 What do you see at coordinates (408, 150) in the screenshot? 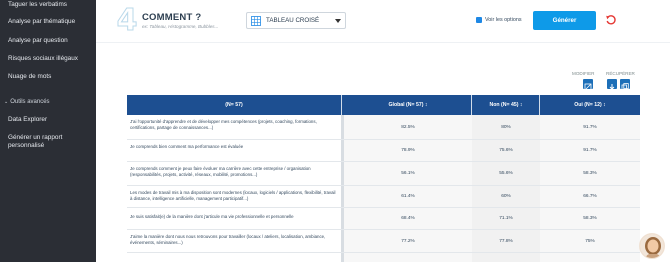
I see `global-value: 78.9%` at bounding box center [408, 150].